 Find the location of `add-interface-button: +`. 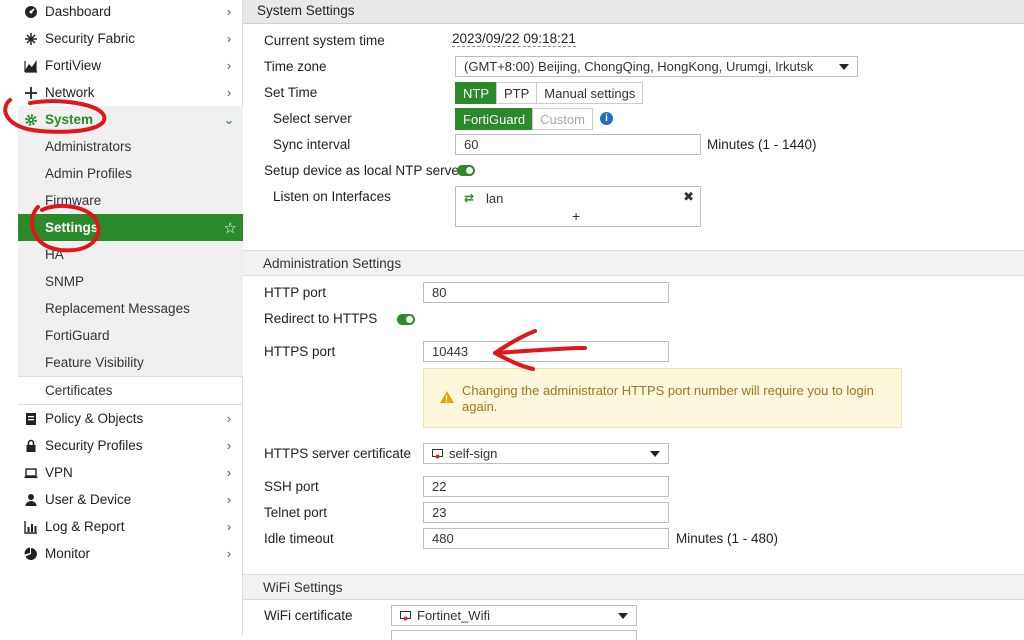

add-interface-button: + is located at coordinates (576, 216).